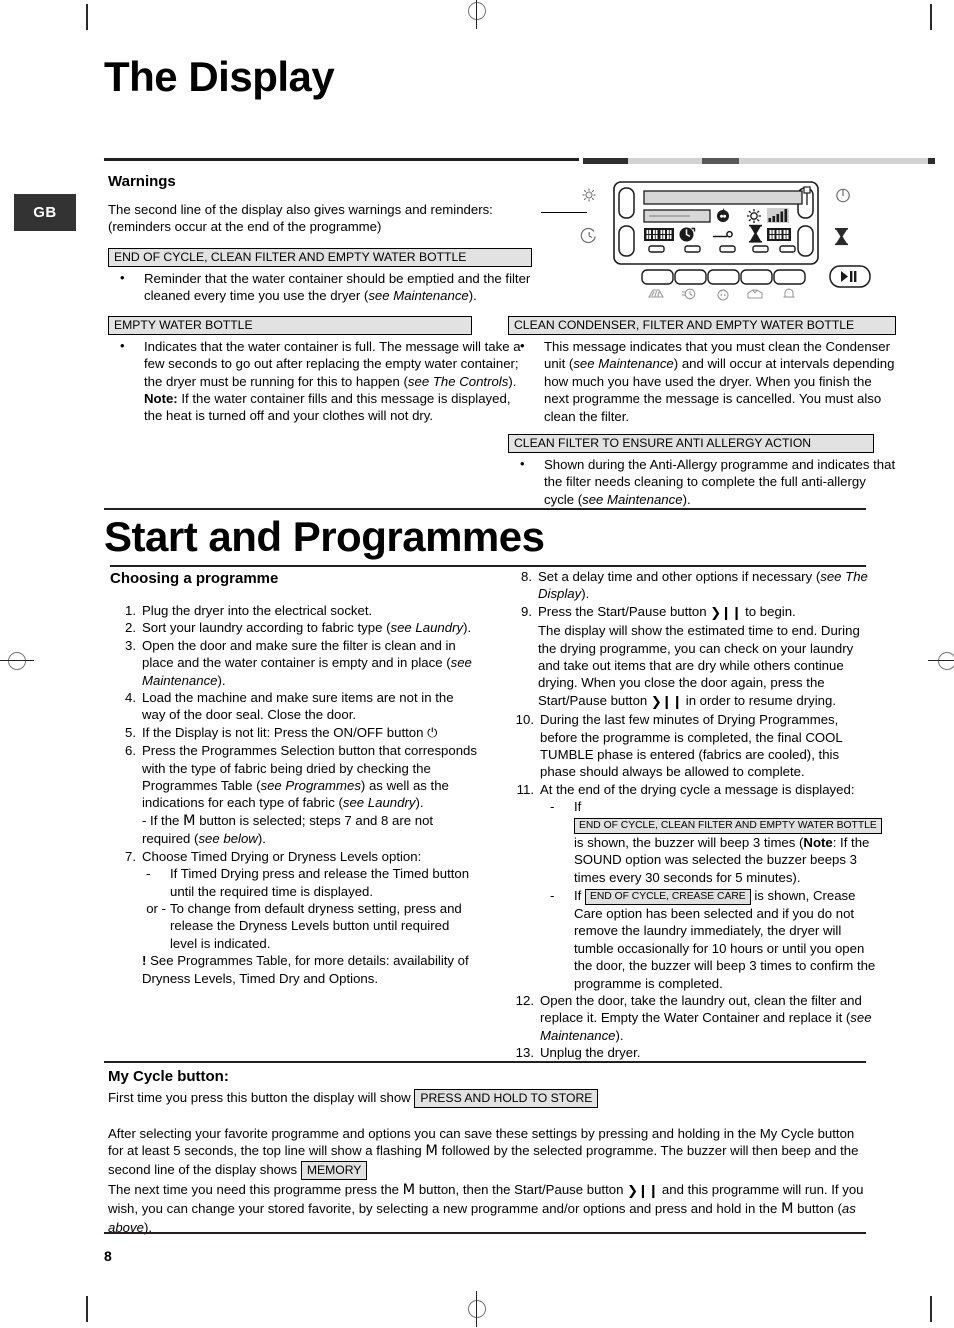 Image resolution: width=954 pixels, height=1328 pixels. What do you see at coordinates (590, 1053) in the screenshot?
I see `step-text: Unplug the dryer.` at bounding box center [590, 1053].